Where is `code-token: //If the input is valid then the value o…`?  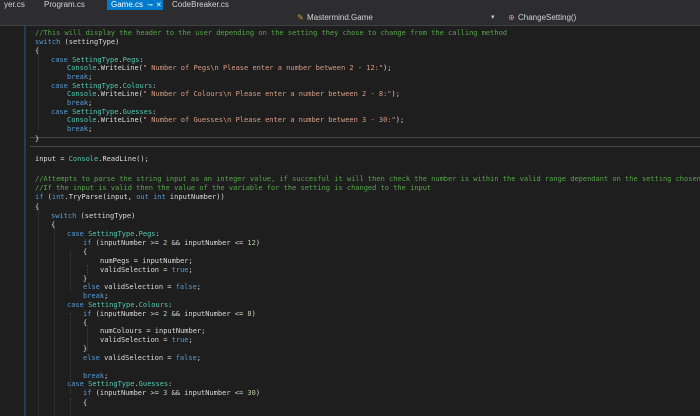
code-token: //If the input is valid then the value o… is located at coordinates (233, 188).